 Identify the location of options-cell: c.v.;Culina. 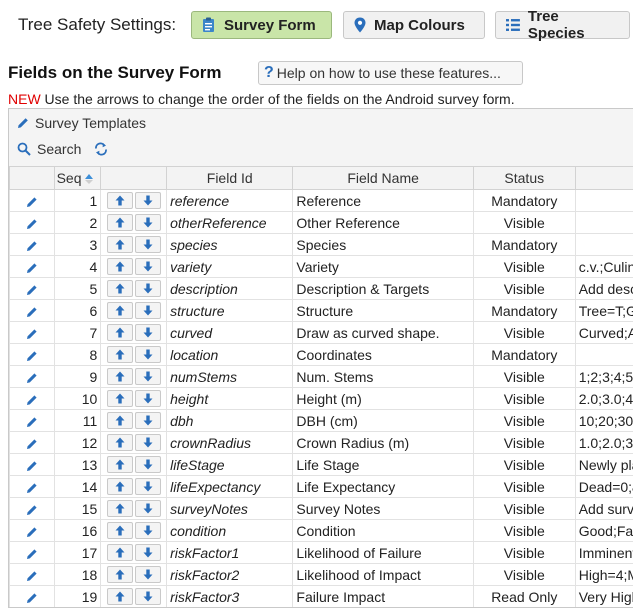
(604, 267).